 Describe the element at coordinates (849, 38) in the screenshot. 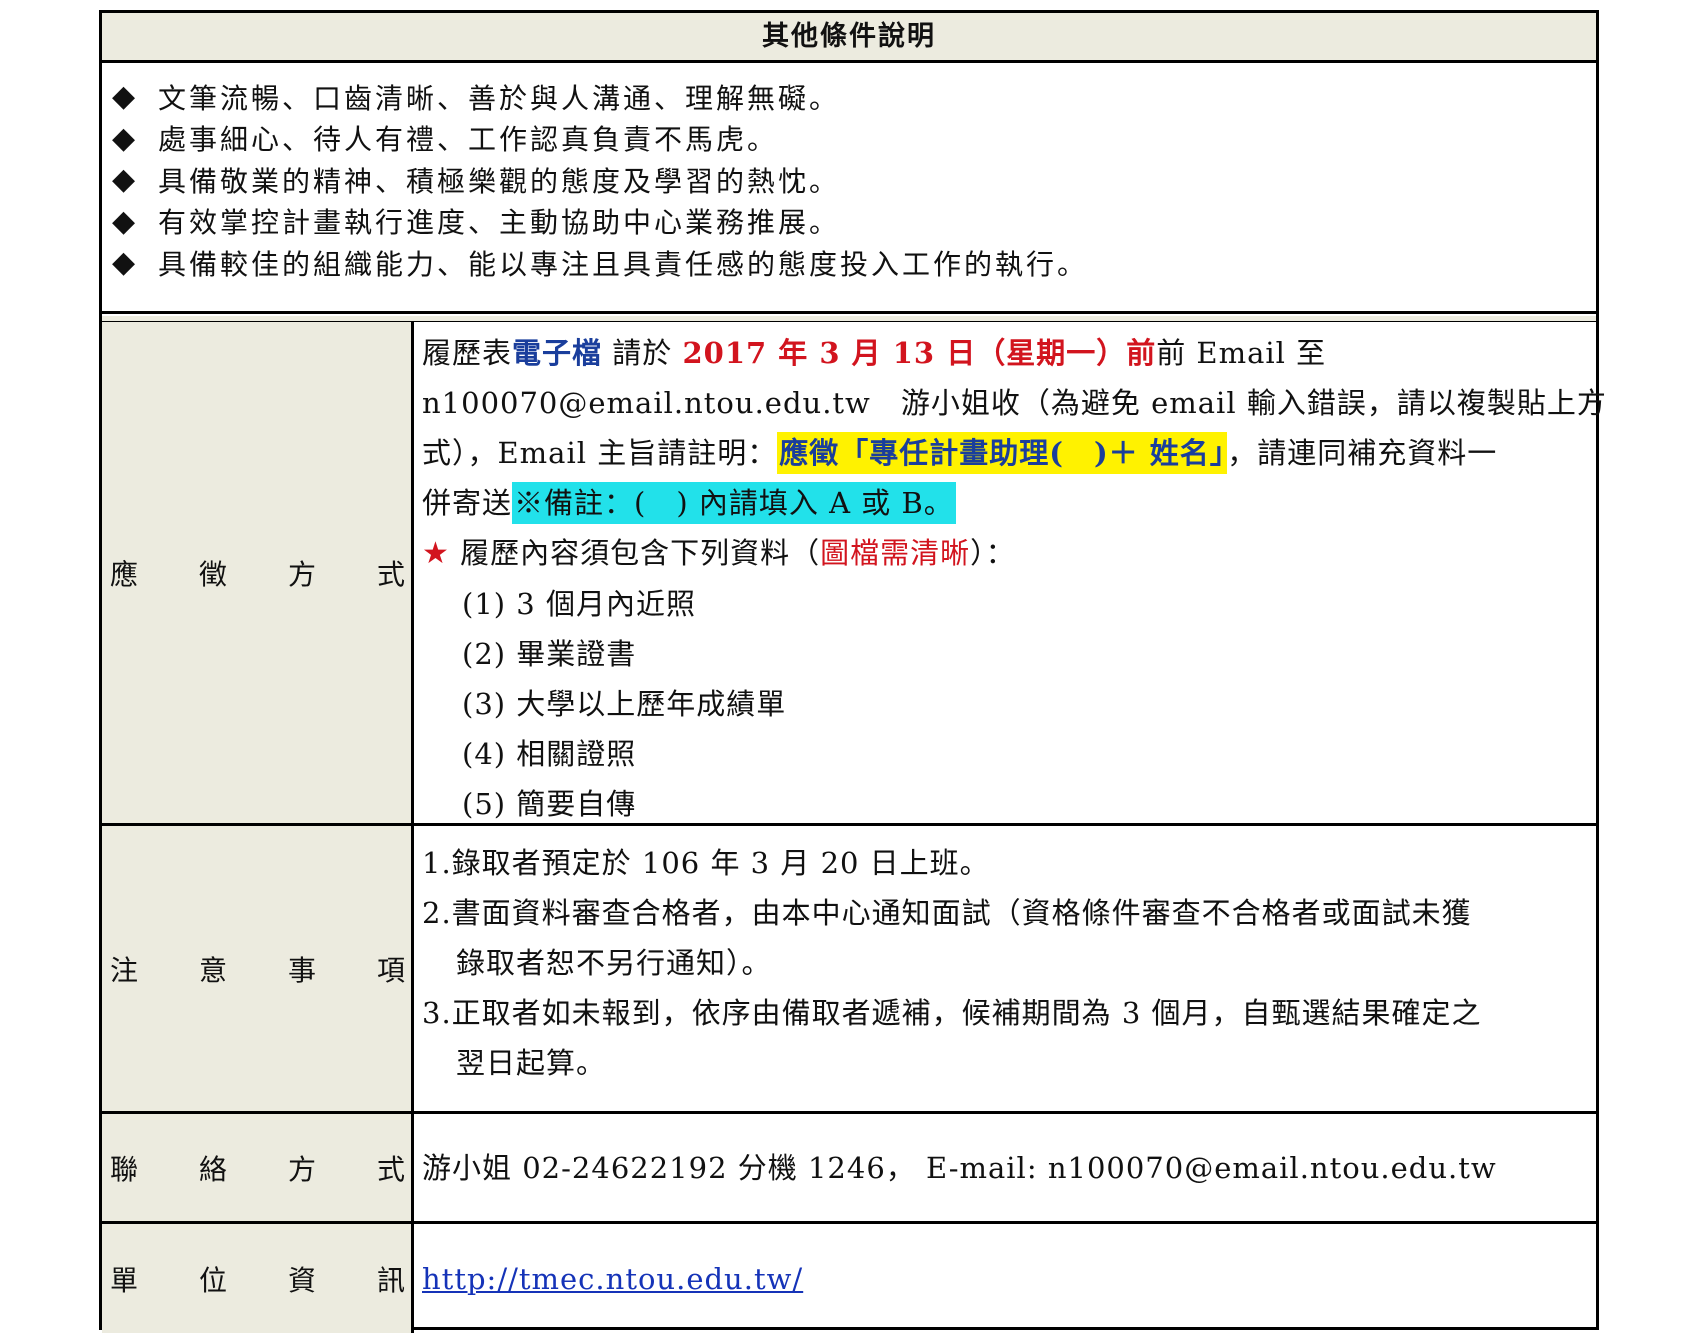

I see `section-title: 其他條件說明` at that location.